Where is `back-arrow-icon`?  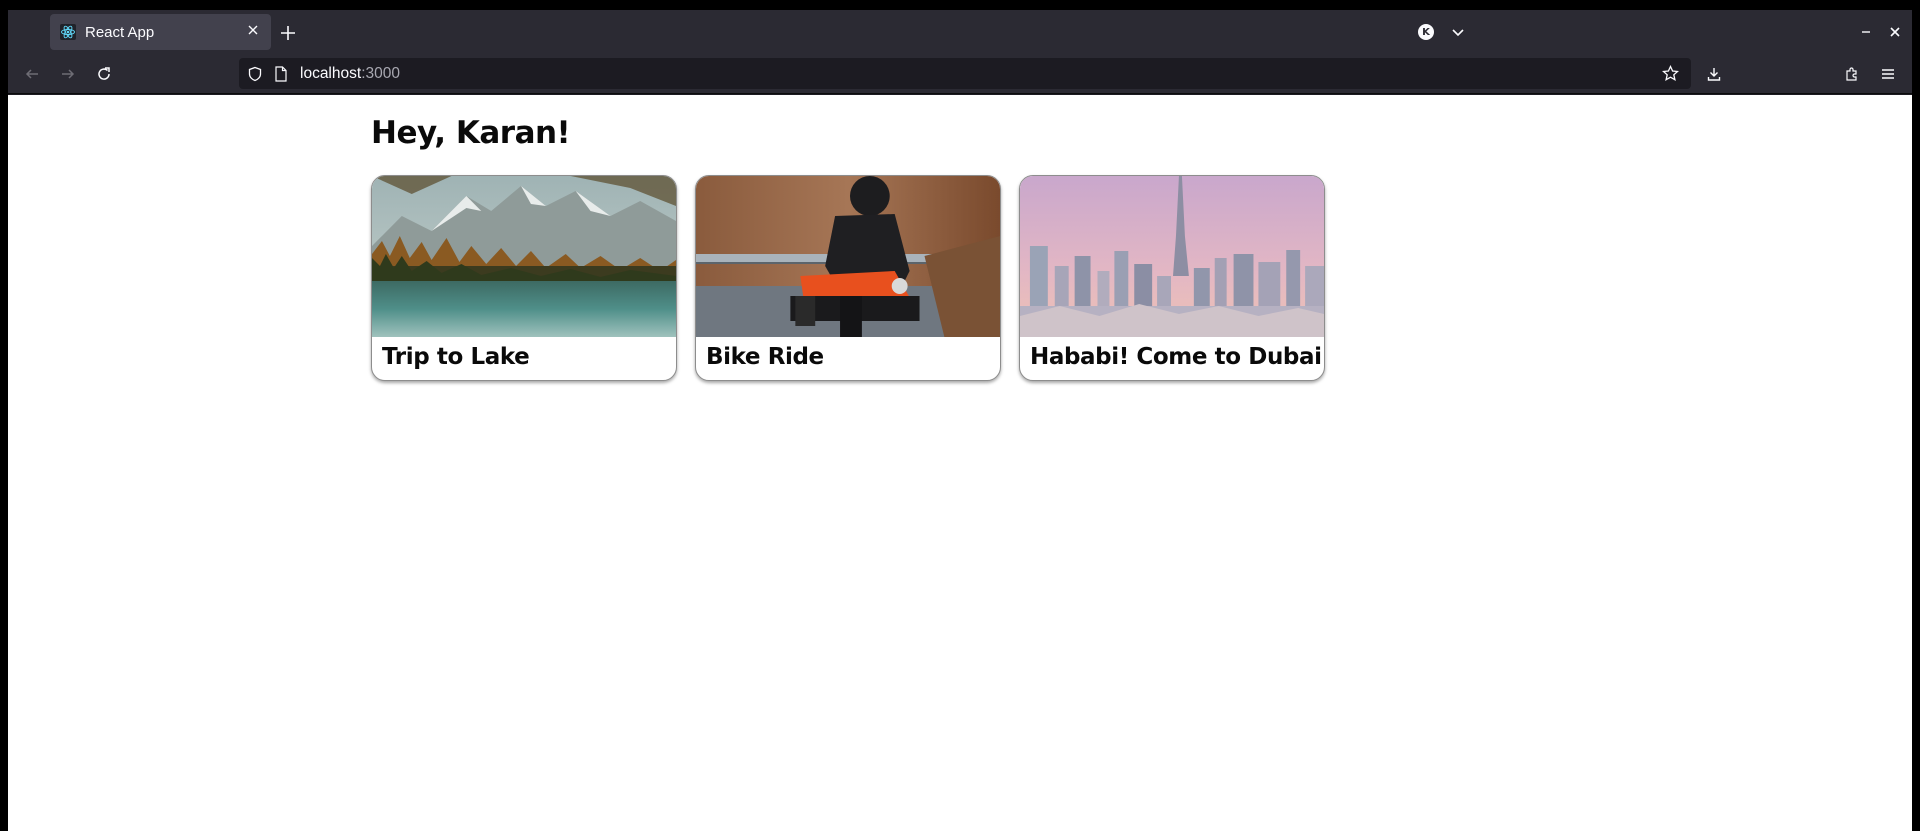 back-arrow-icon is located at coordinates (32, 74).